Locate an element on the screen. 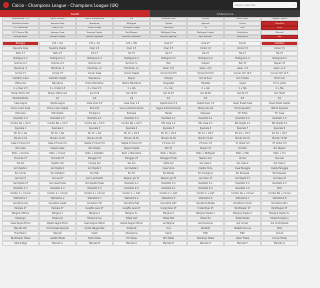 The image size is (320, 288). stats-cell: Mercato D is located at coordinates (168, 244).